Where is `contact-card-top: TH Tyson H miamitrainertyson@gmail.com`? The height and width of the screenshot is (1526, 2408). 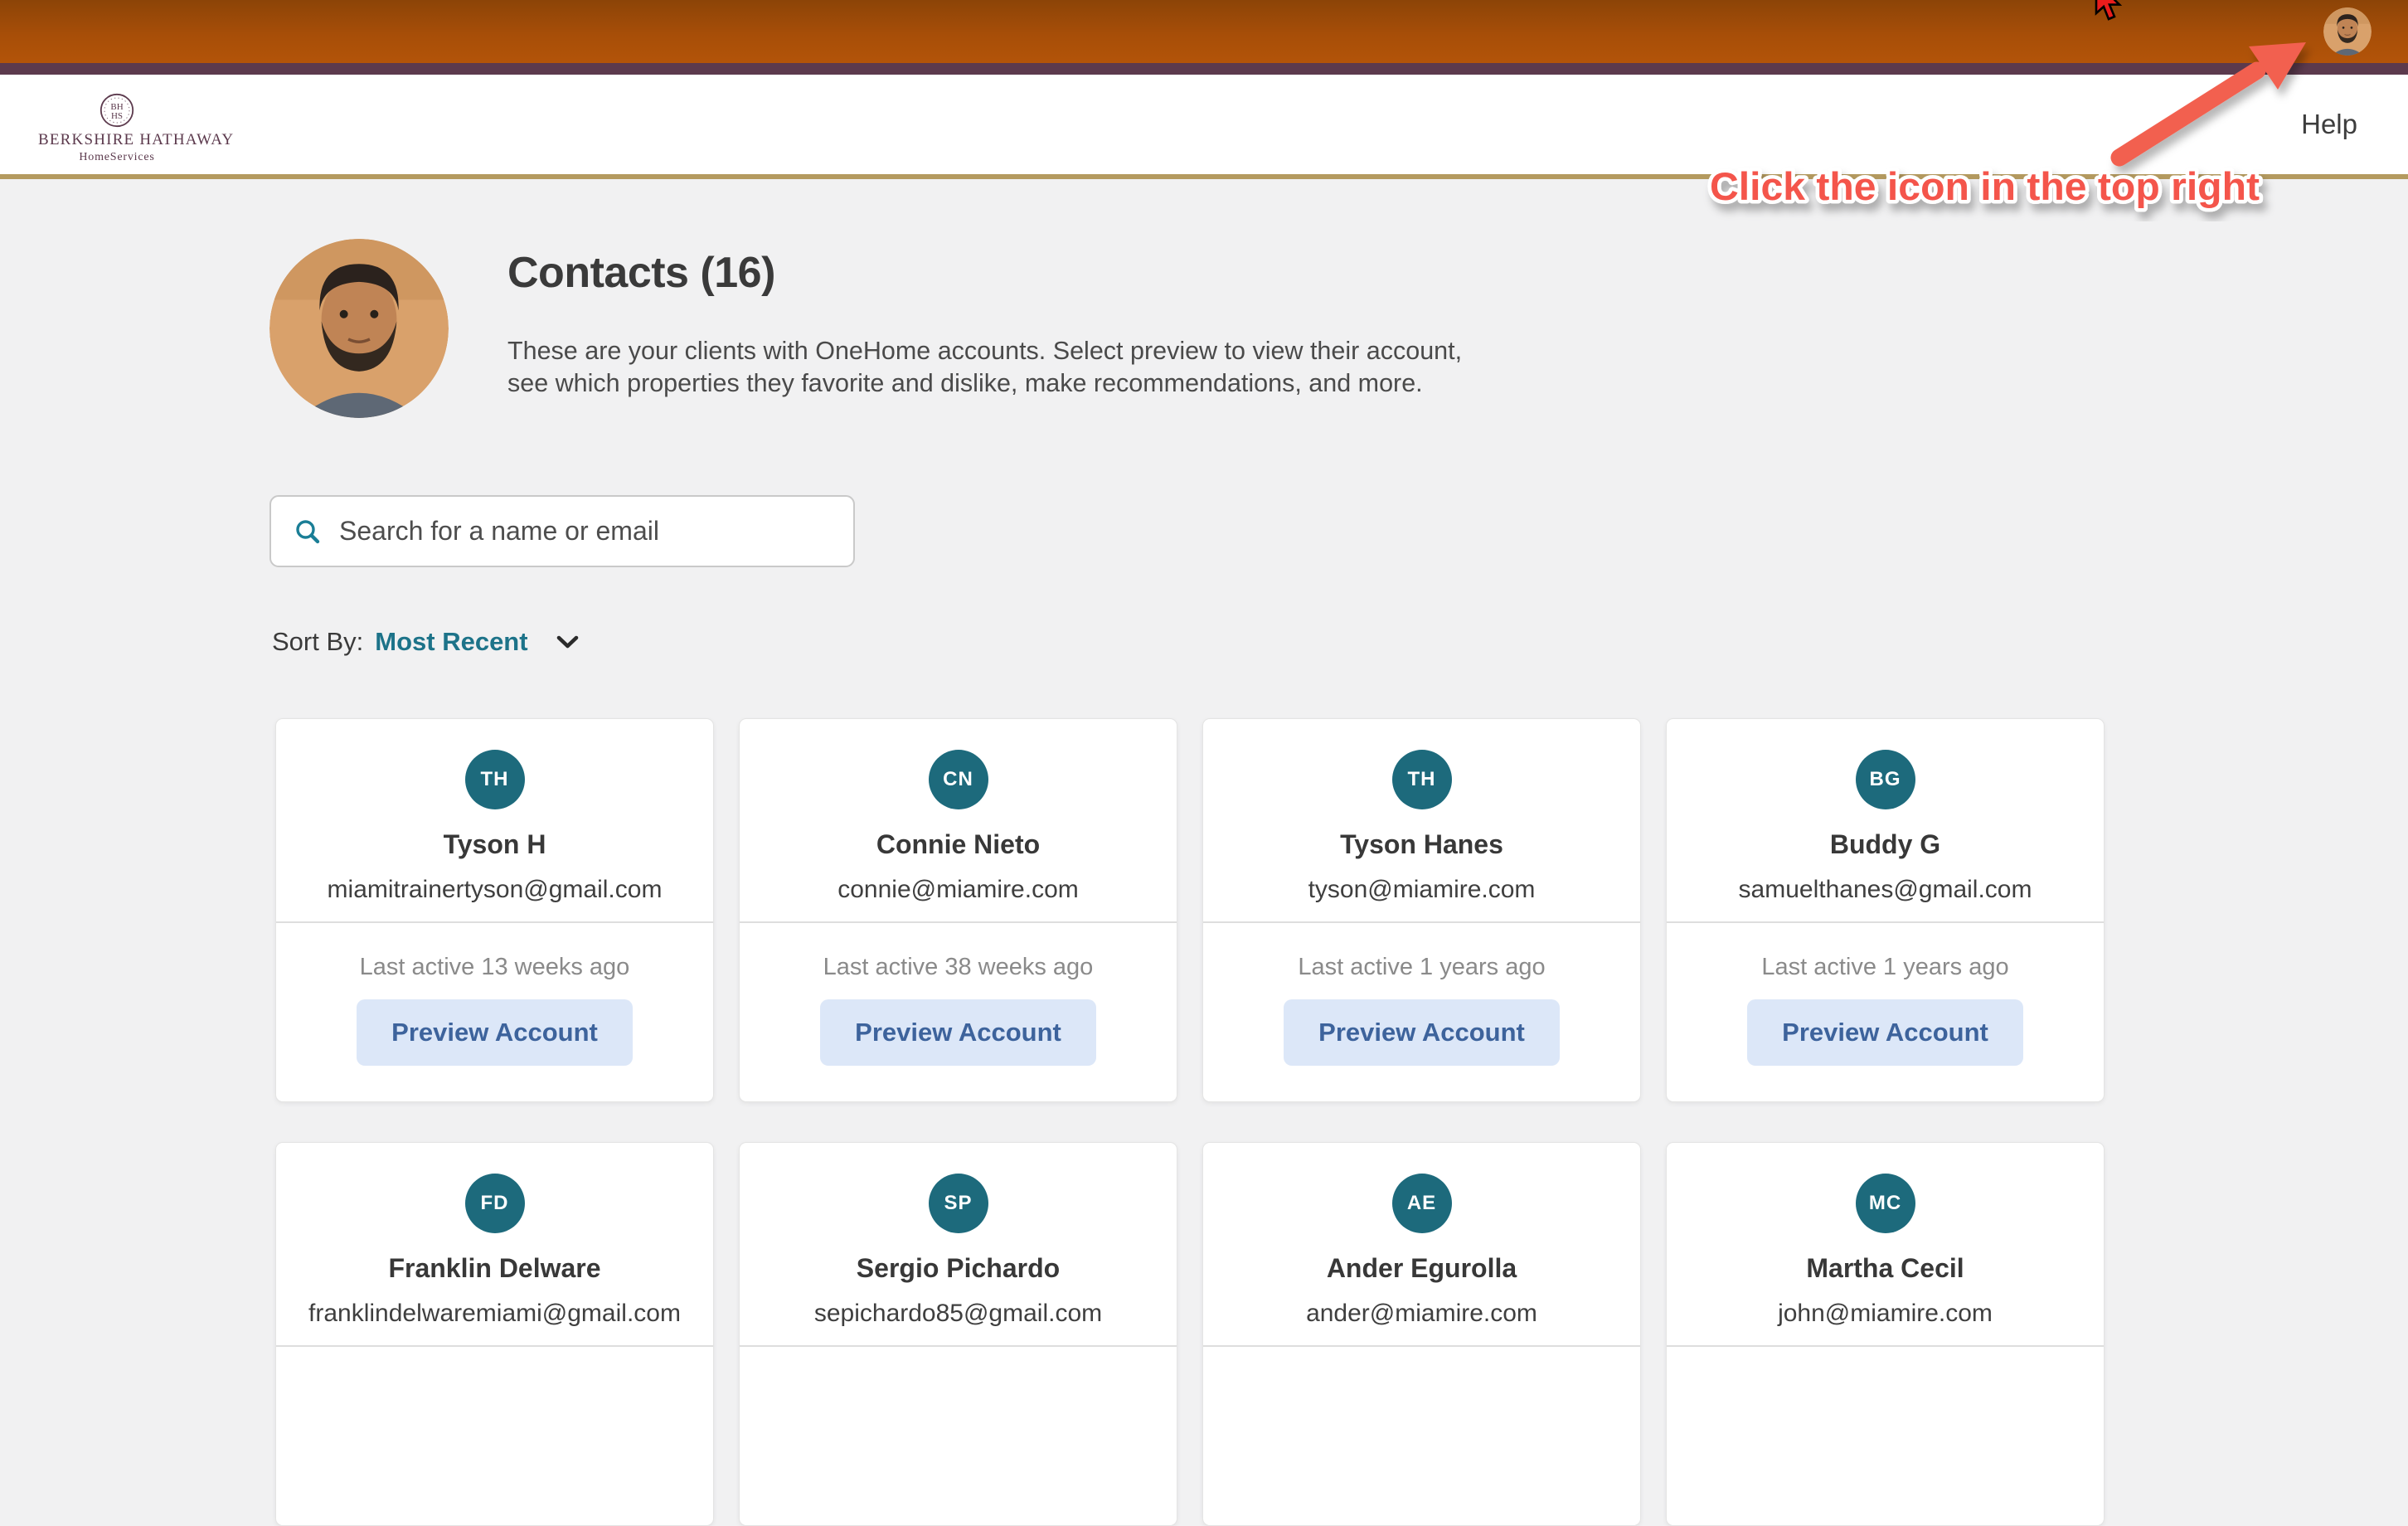 contact-card-top: TH Tyson H miamitrainertyson@gmail.com is located at coordinates (495, 821).